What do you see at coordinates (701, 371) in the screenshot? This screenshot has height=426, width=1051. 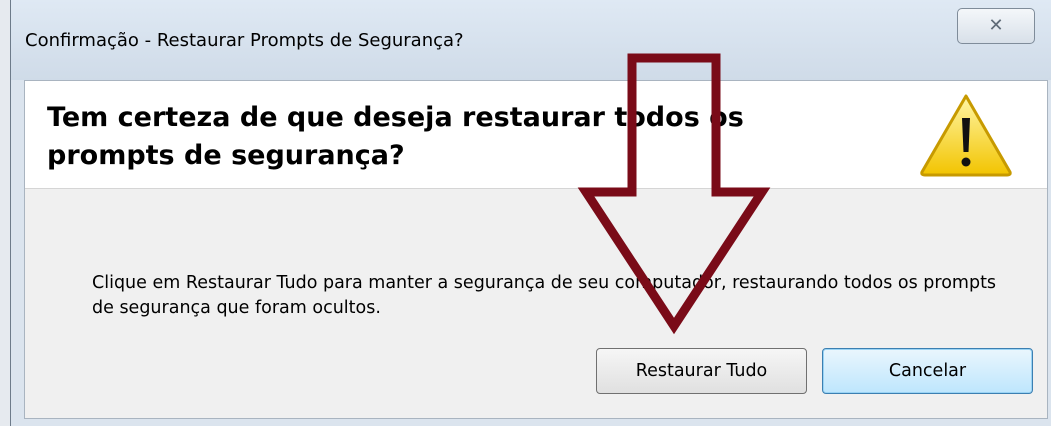 I see `restore-all-button: Restaurar Tudo` at bounding box center [701, 371].